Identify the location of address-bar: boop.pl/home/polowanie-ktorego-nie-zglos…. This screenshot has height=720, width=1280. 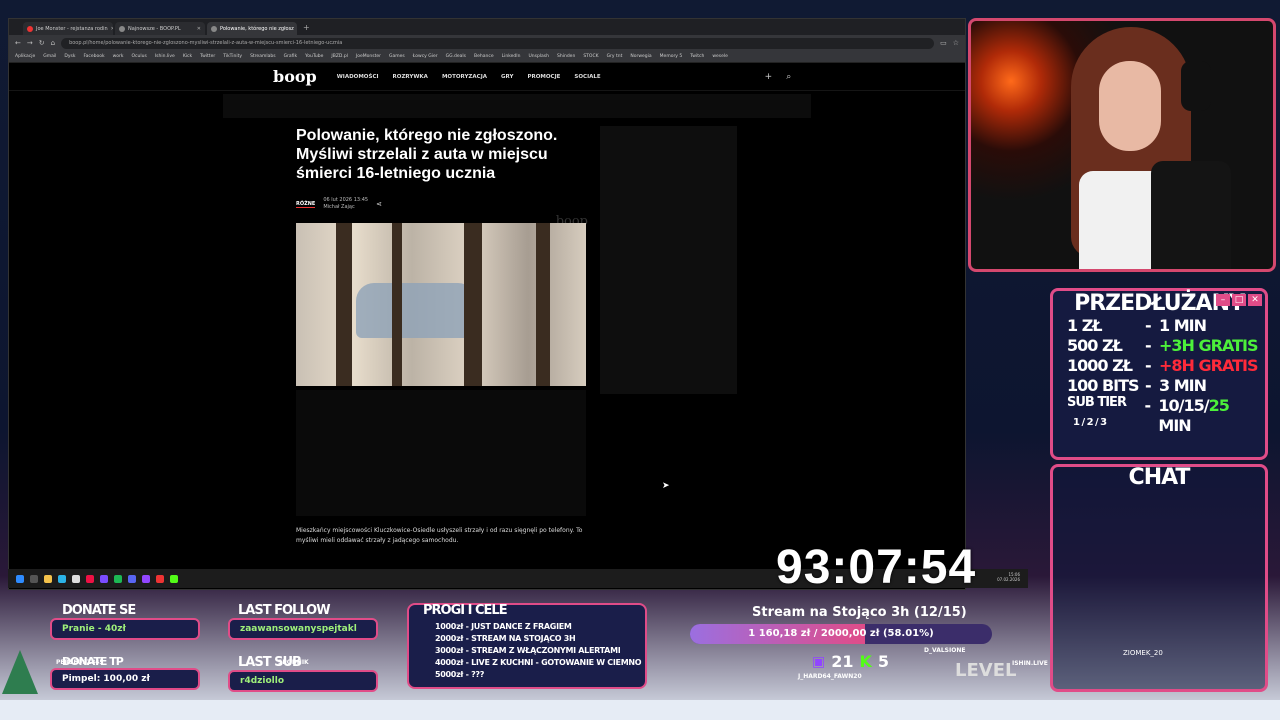
(498, 43).